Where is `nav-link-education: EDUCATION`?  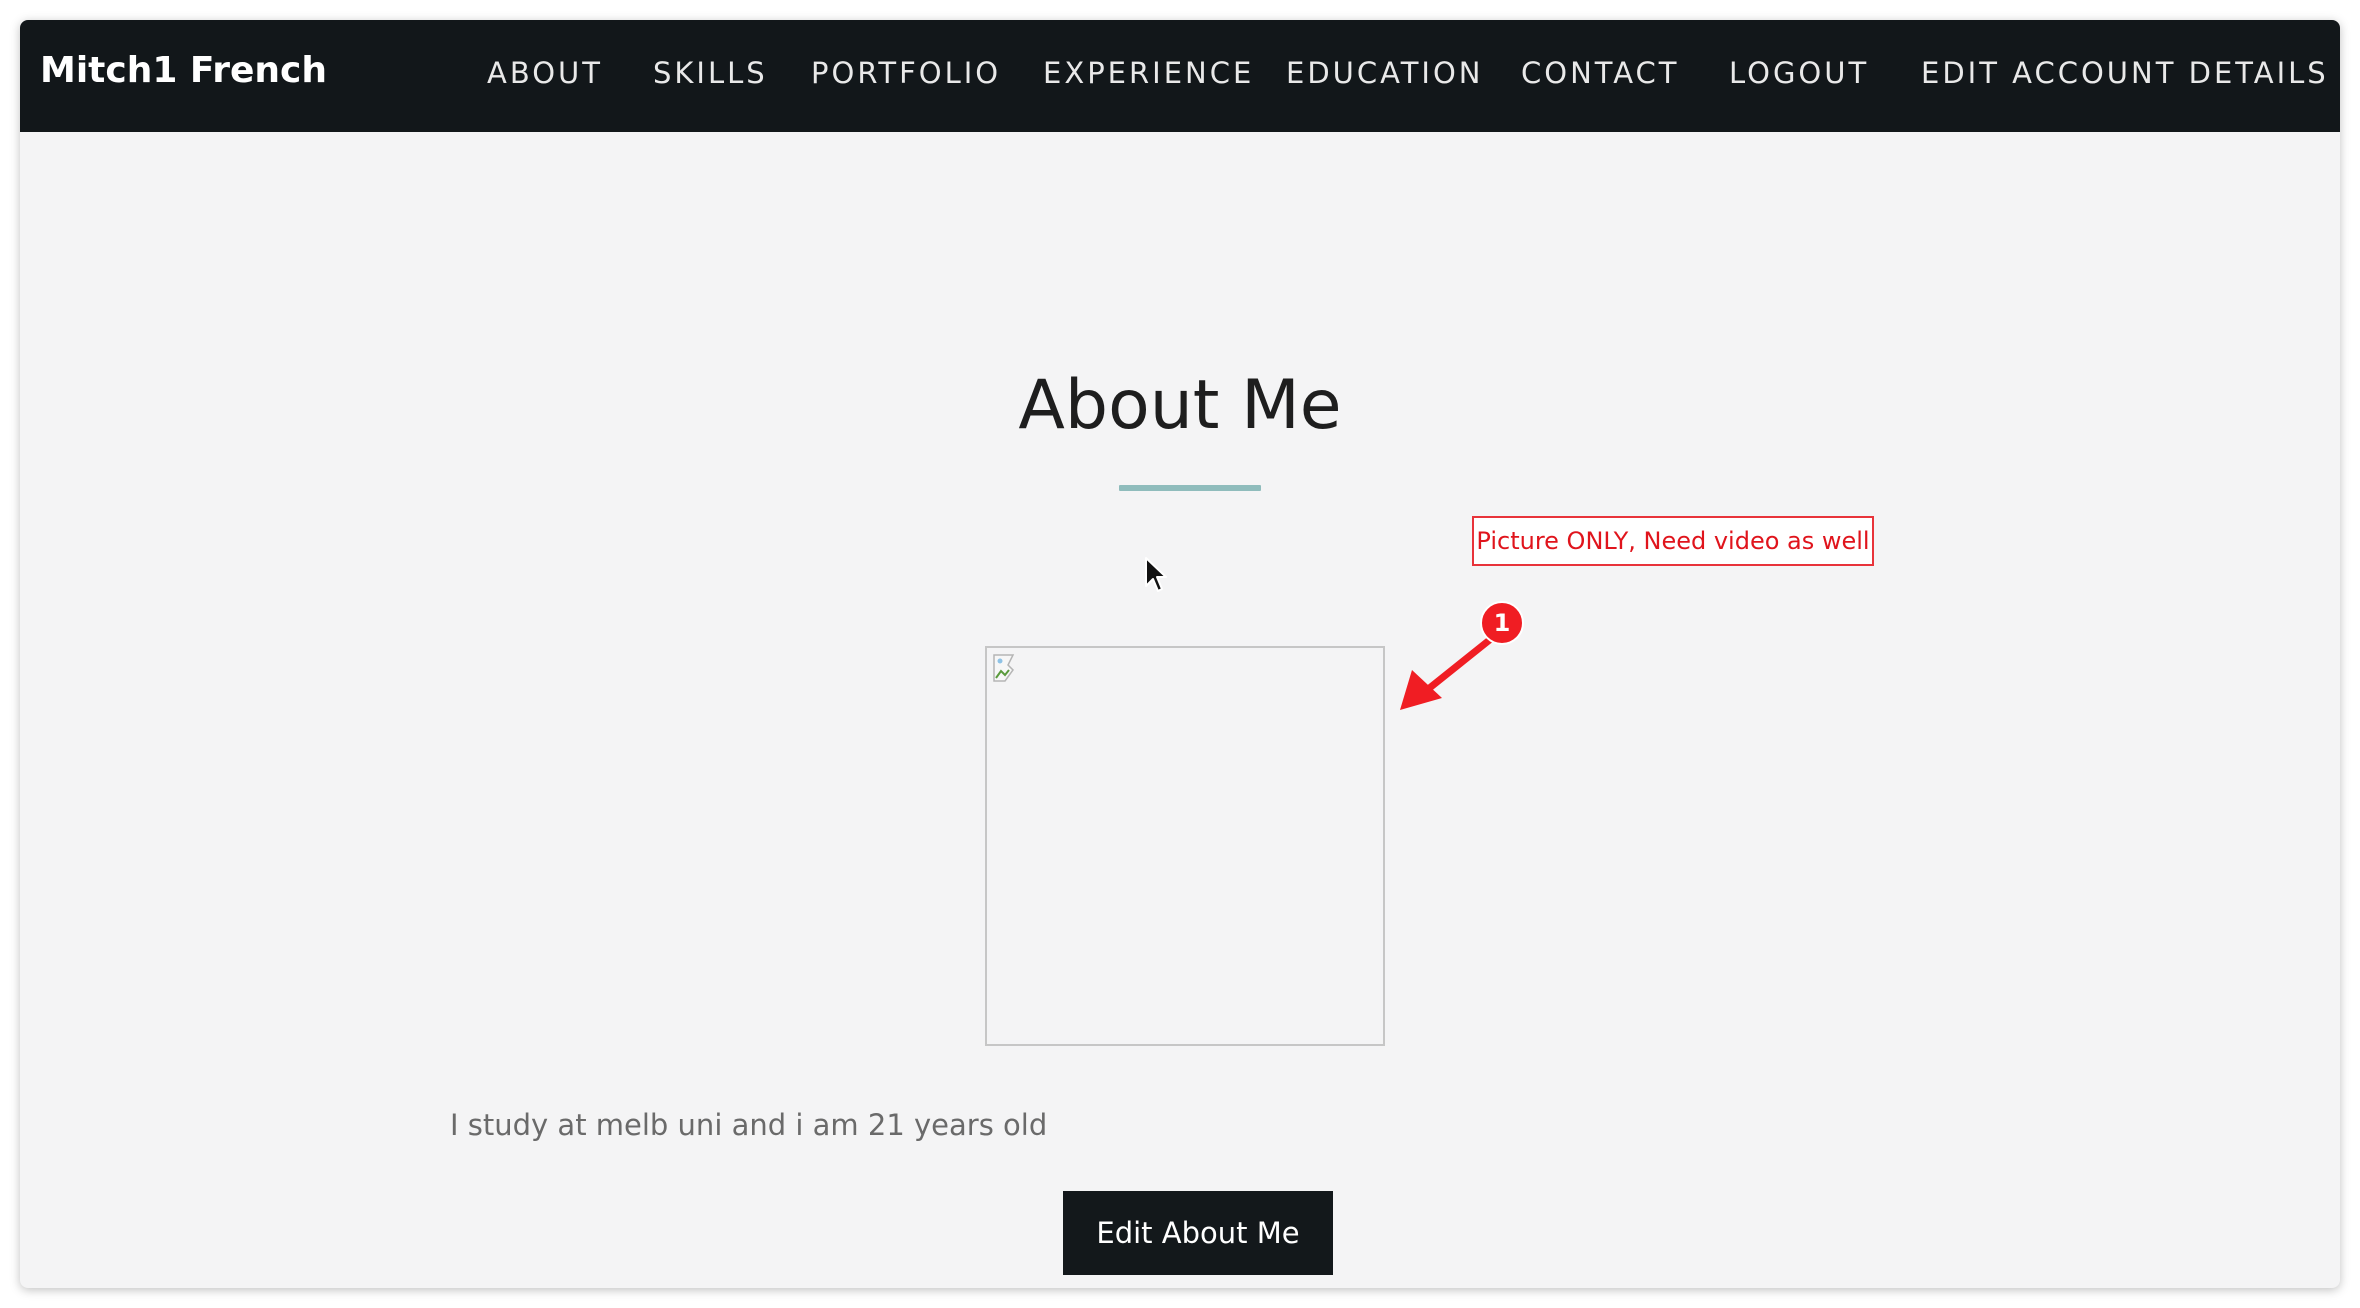
nav-link-education: EDUCATION is located at coordinates (1385, 73).